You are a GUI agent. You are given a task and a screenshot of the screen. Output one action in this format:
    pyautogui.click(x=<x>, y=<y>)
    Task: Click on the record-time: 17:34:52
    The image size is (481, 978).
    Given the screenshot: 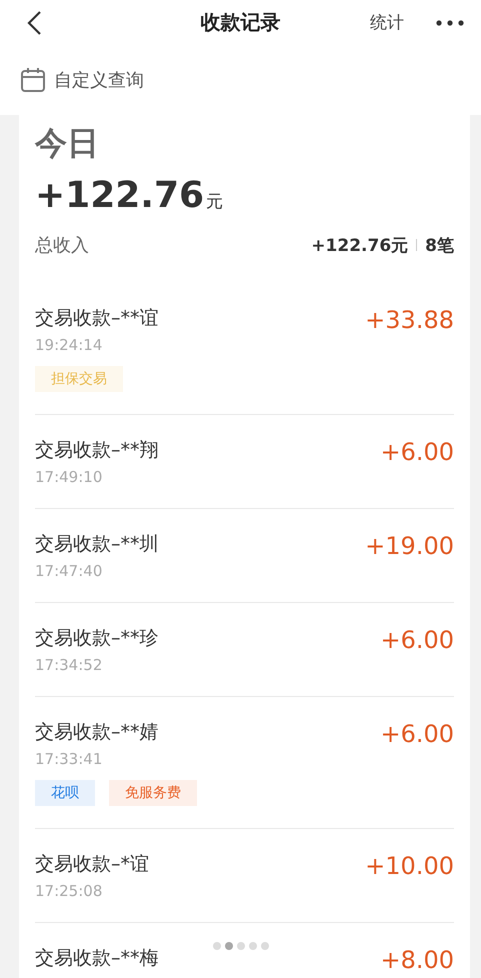 What is the action you would take?
    pyautogui.click(x=69, y=665)
    